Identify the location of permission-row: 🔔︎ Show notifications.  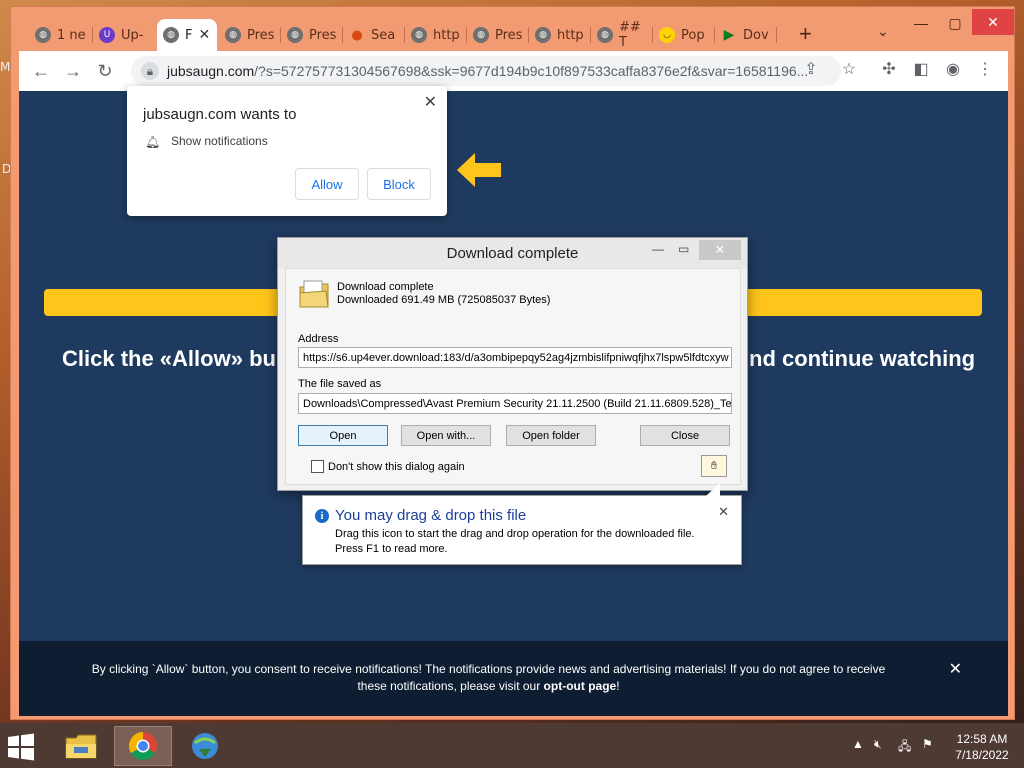
(206, 141).